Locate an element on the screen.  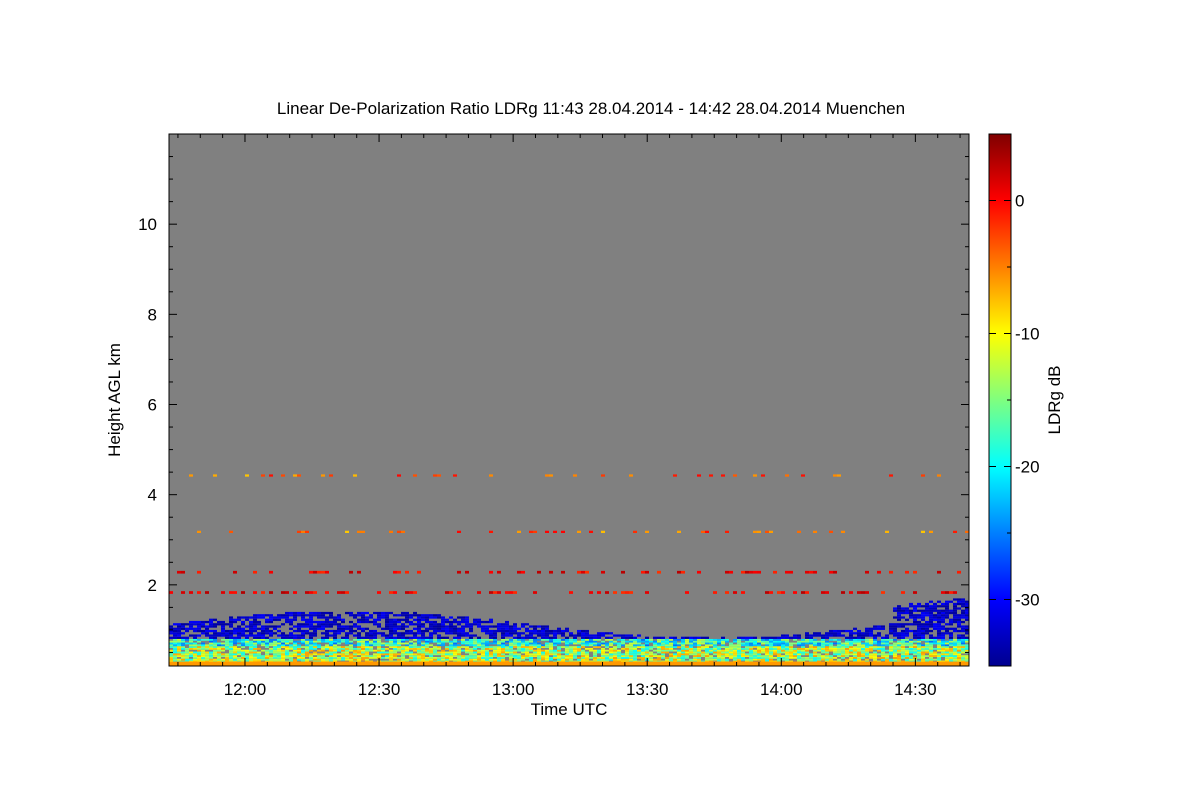
colorbar-tick-label: -30 is located at coordinates (1027, 600).